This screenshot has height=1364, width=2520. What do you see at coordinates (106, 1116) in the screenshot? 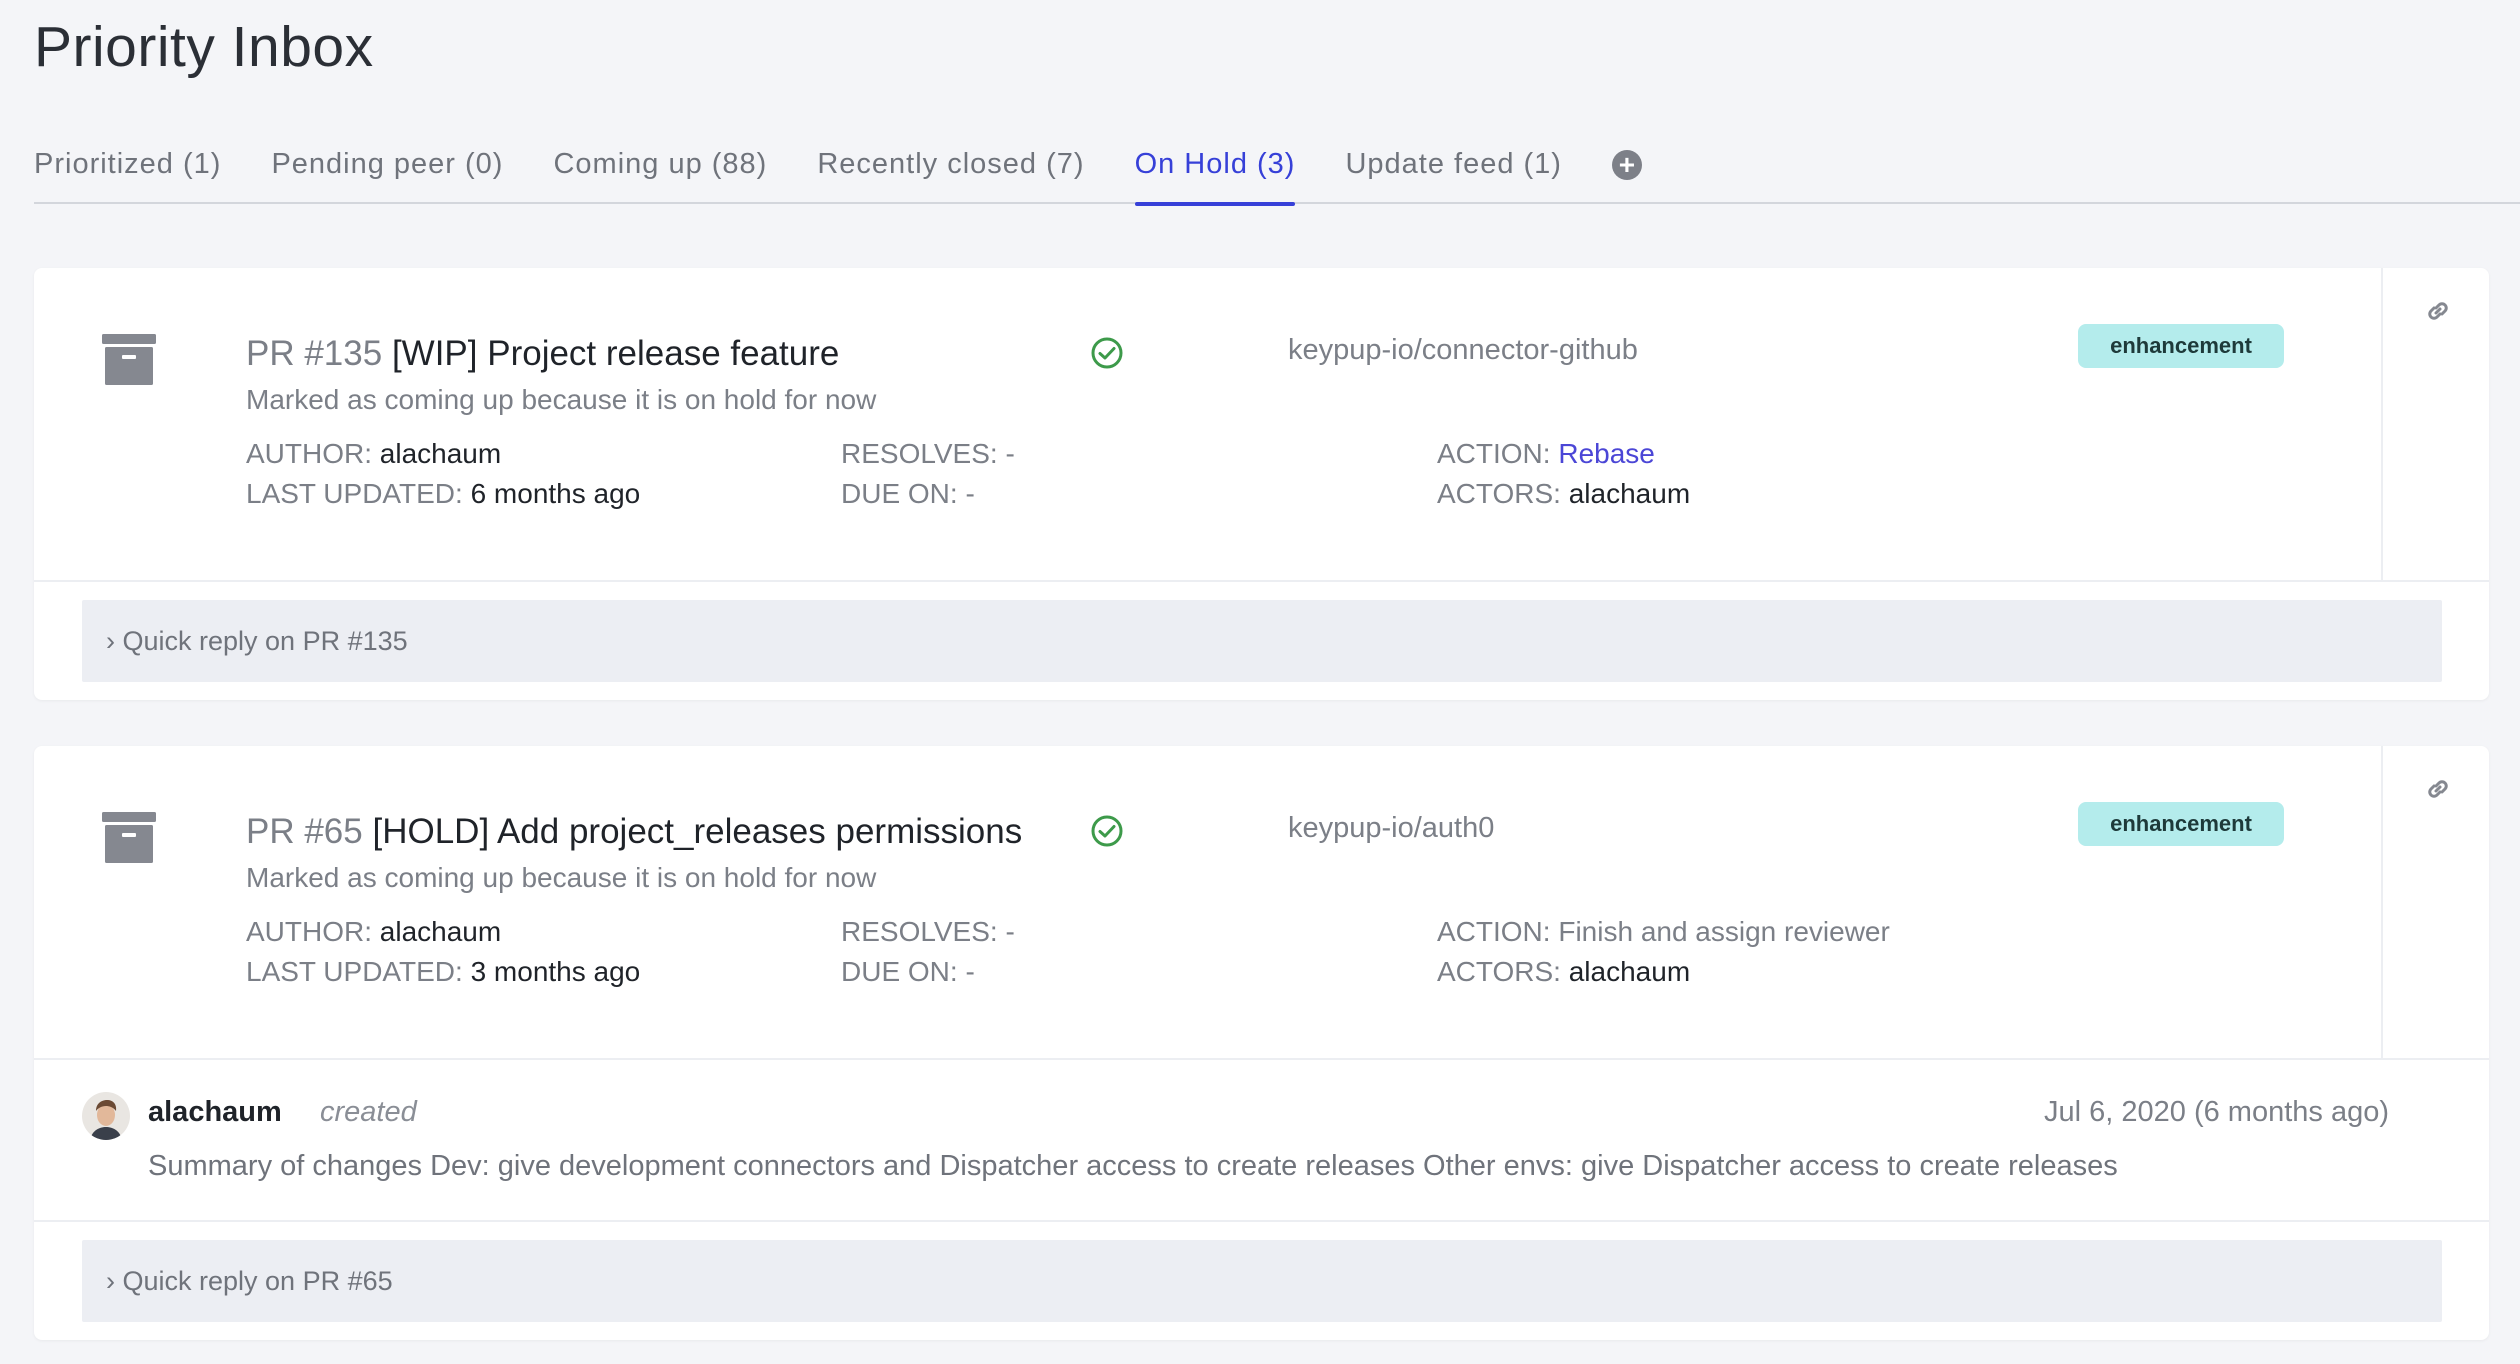
I see `avatar` at bounding box center [106, 1116].